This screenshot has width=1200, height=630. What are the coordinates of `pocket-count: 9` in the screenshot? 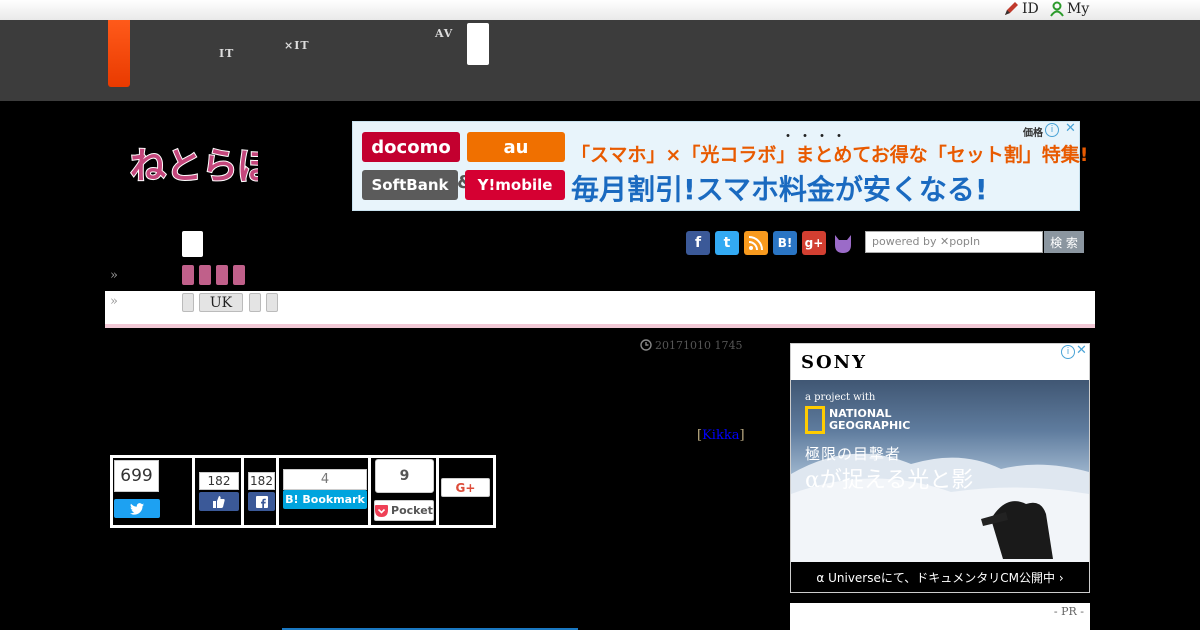 It's located at (404, 476).